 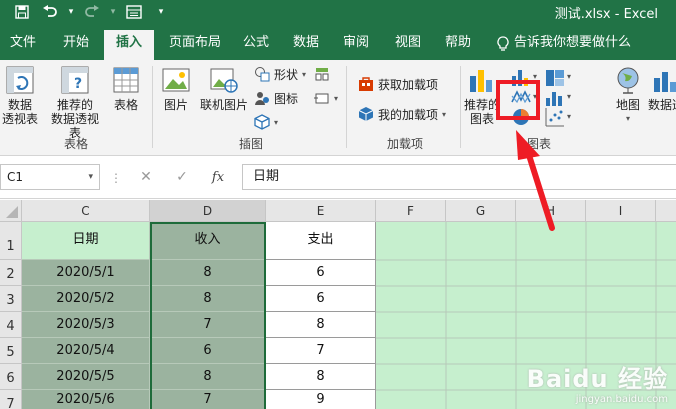 I want to click on tell-me-text: 告诉我你想要做什么, so click(x=573, y=42).